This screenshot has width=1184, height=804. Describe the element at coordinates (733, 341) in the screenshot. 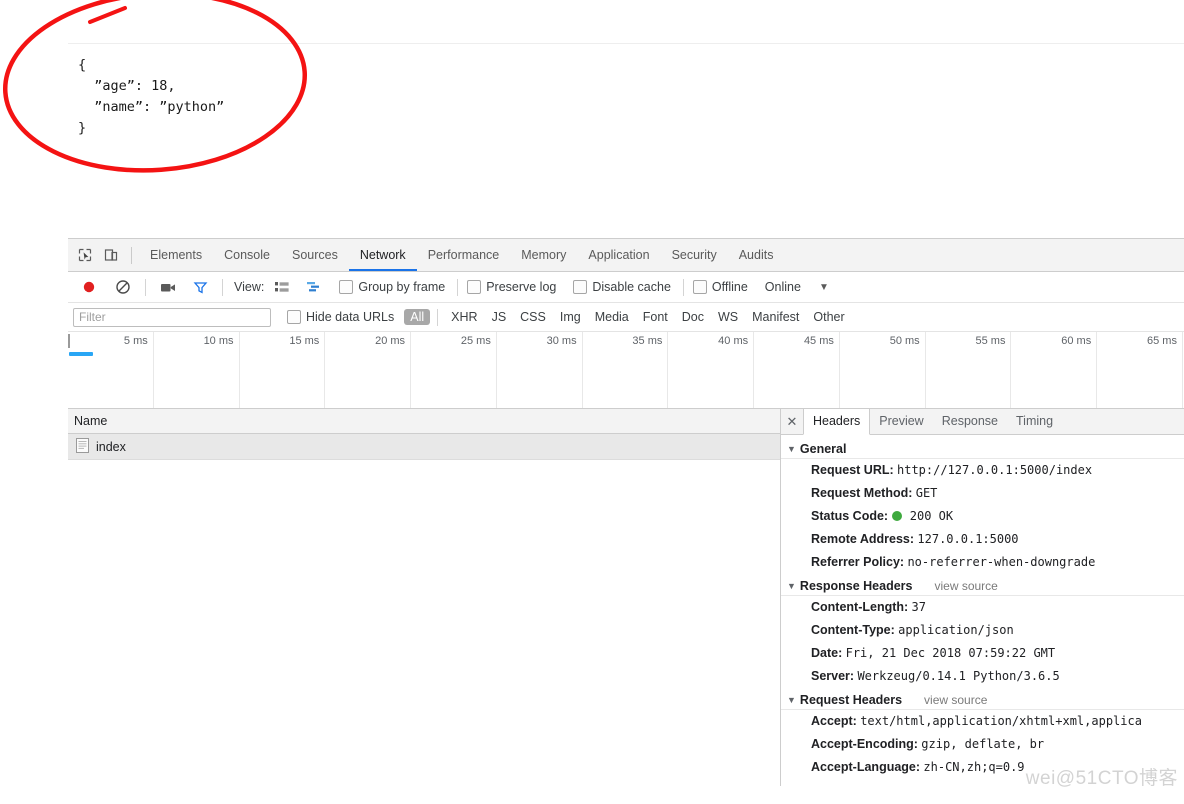

I see `timeline-tick-label: 40 ms` at that location.